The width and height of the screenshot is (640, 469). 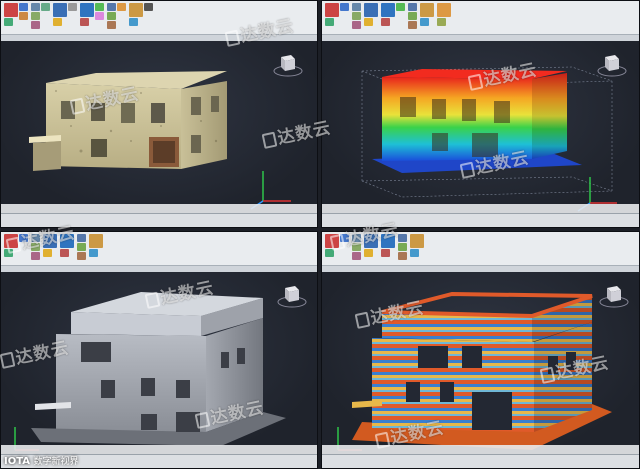 I want to click on layer-off-icon, so click(x=72, y=7).